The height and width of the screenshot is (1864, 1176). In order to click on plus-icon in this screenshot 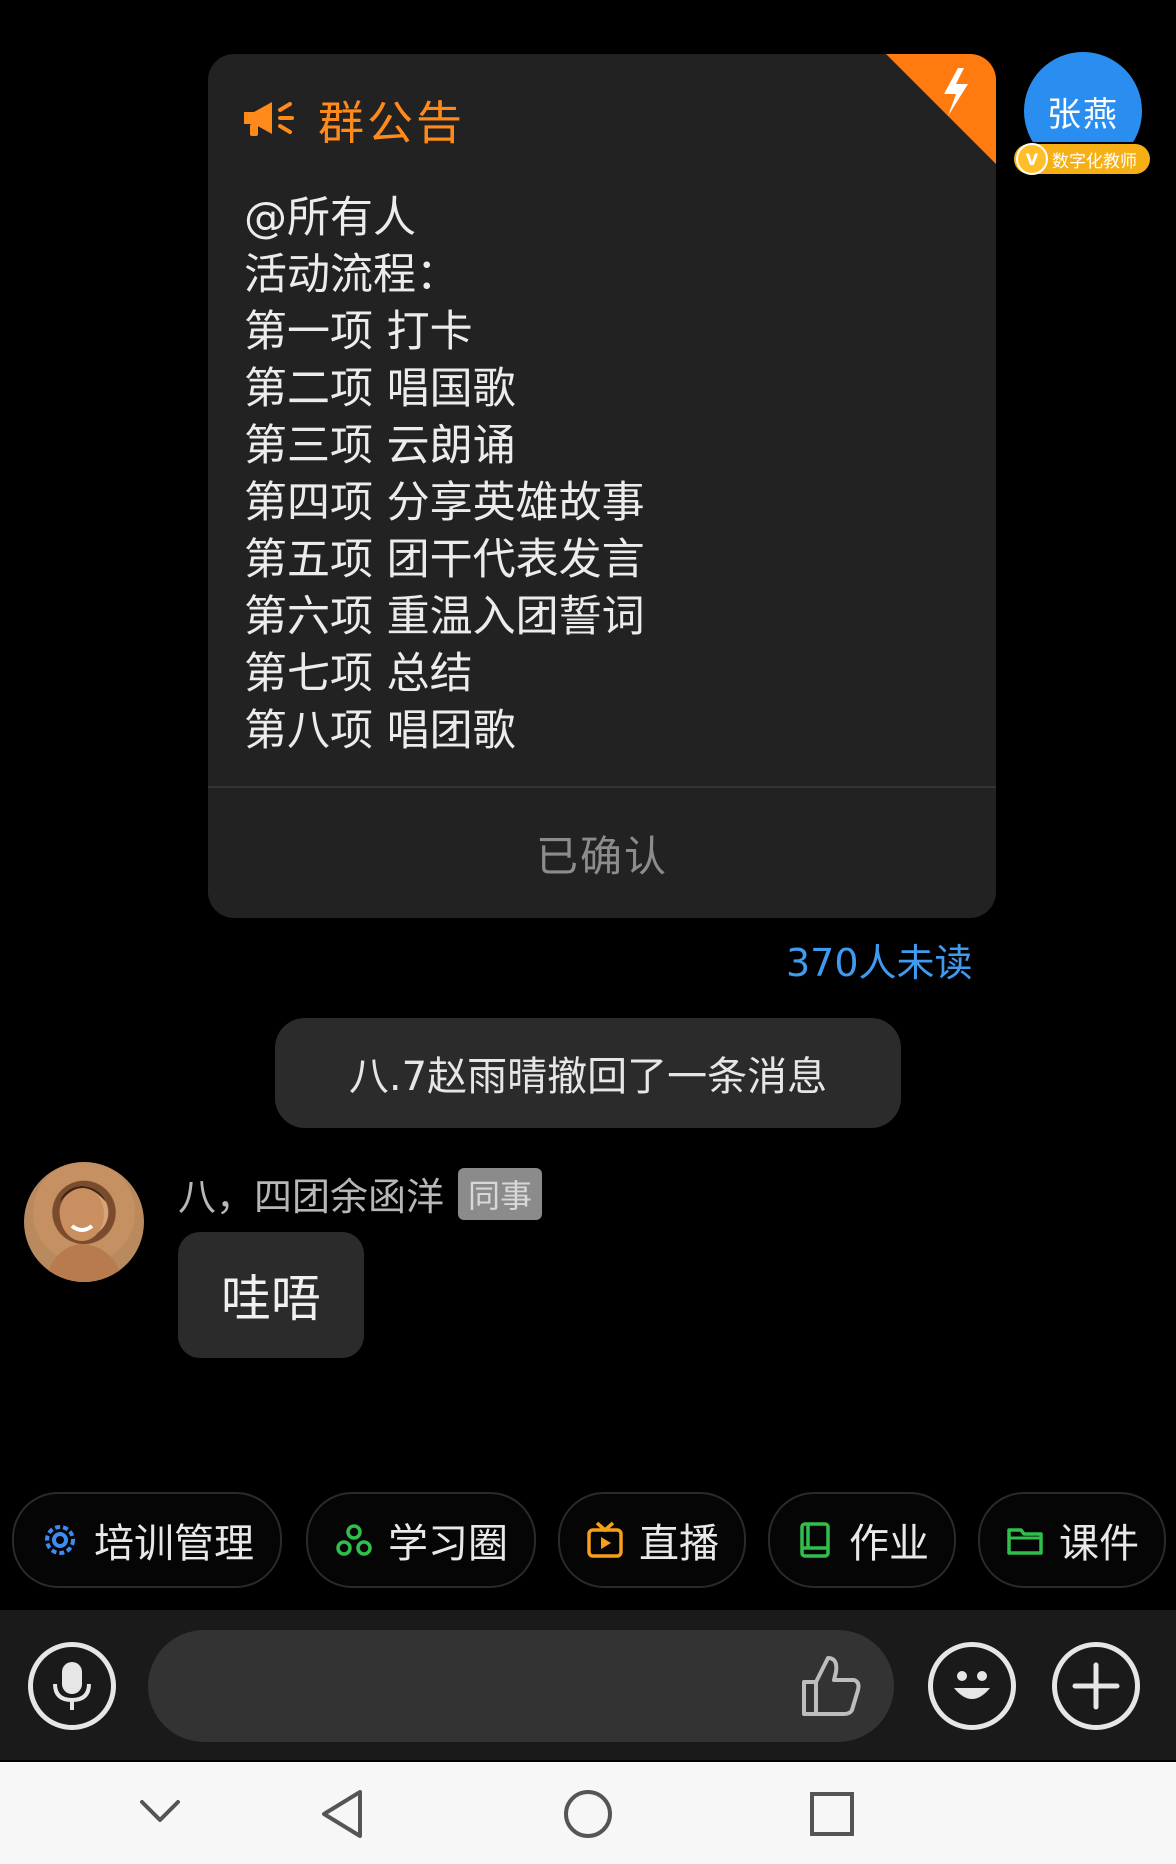, I will do `click(1096, 1686)`.